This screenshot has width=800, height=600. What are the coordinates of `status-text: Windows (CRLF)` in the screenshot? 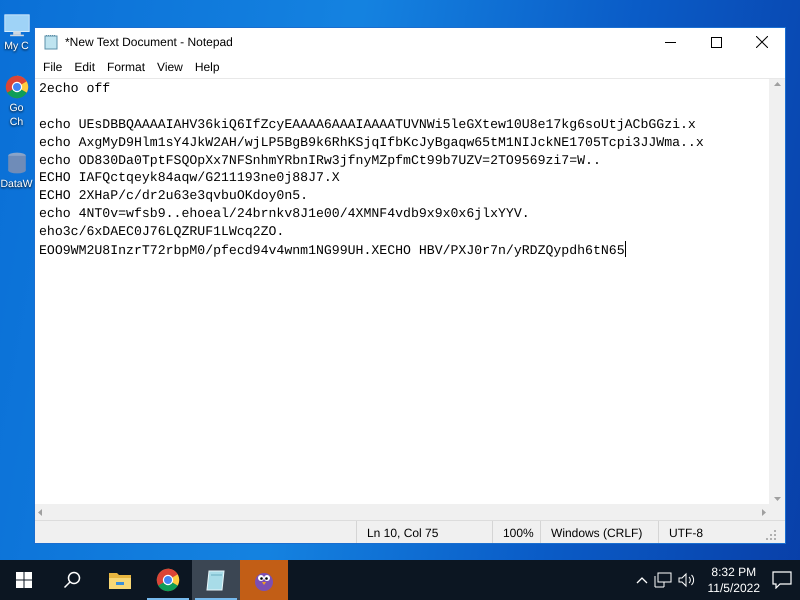 It's located at (599, 532).